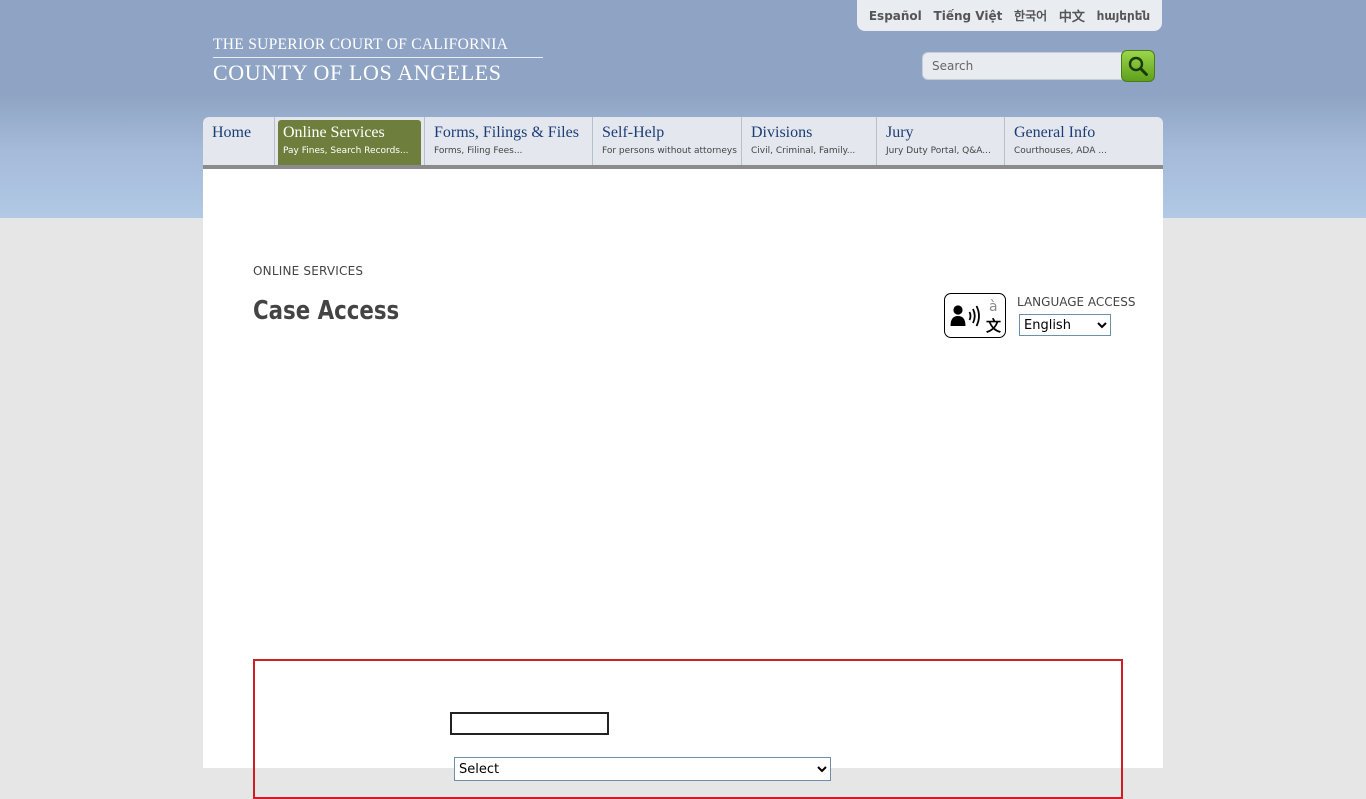 This screenshot has width=1366, height=799. I want to click on nav-item-self-help: Self-Help For persons without attorneys, so click(667, 141).